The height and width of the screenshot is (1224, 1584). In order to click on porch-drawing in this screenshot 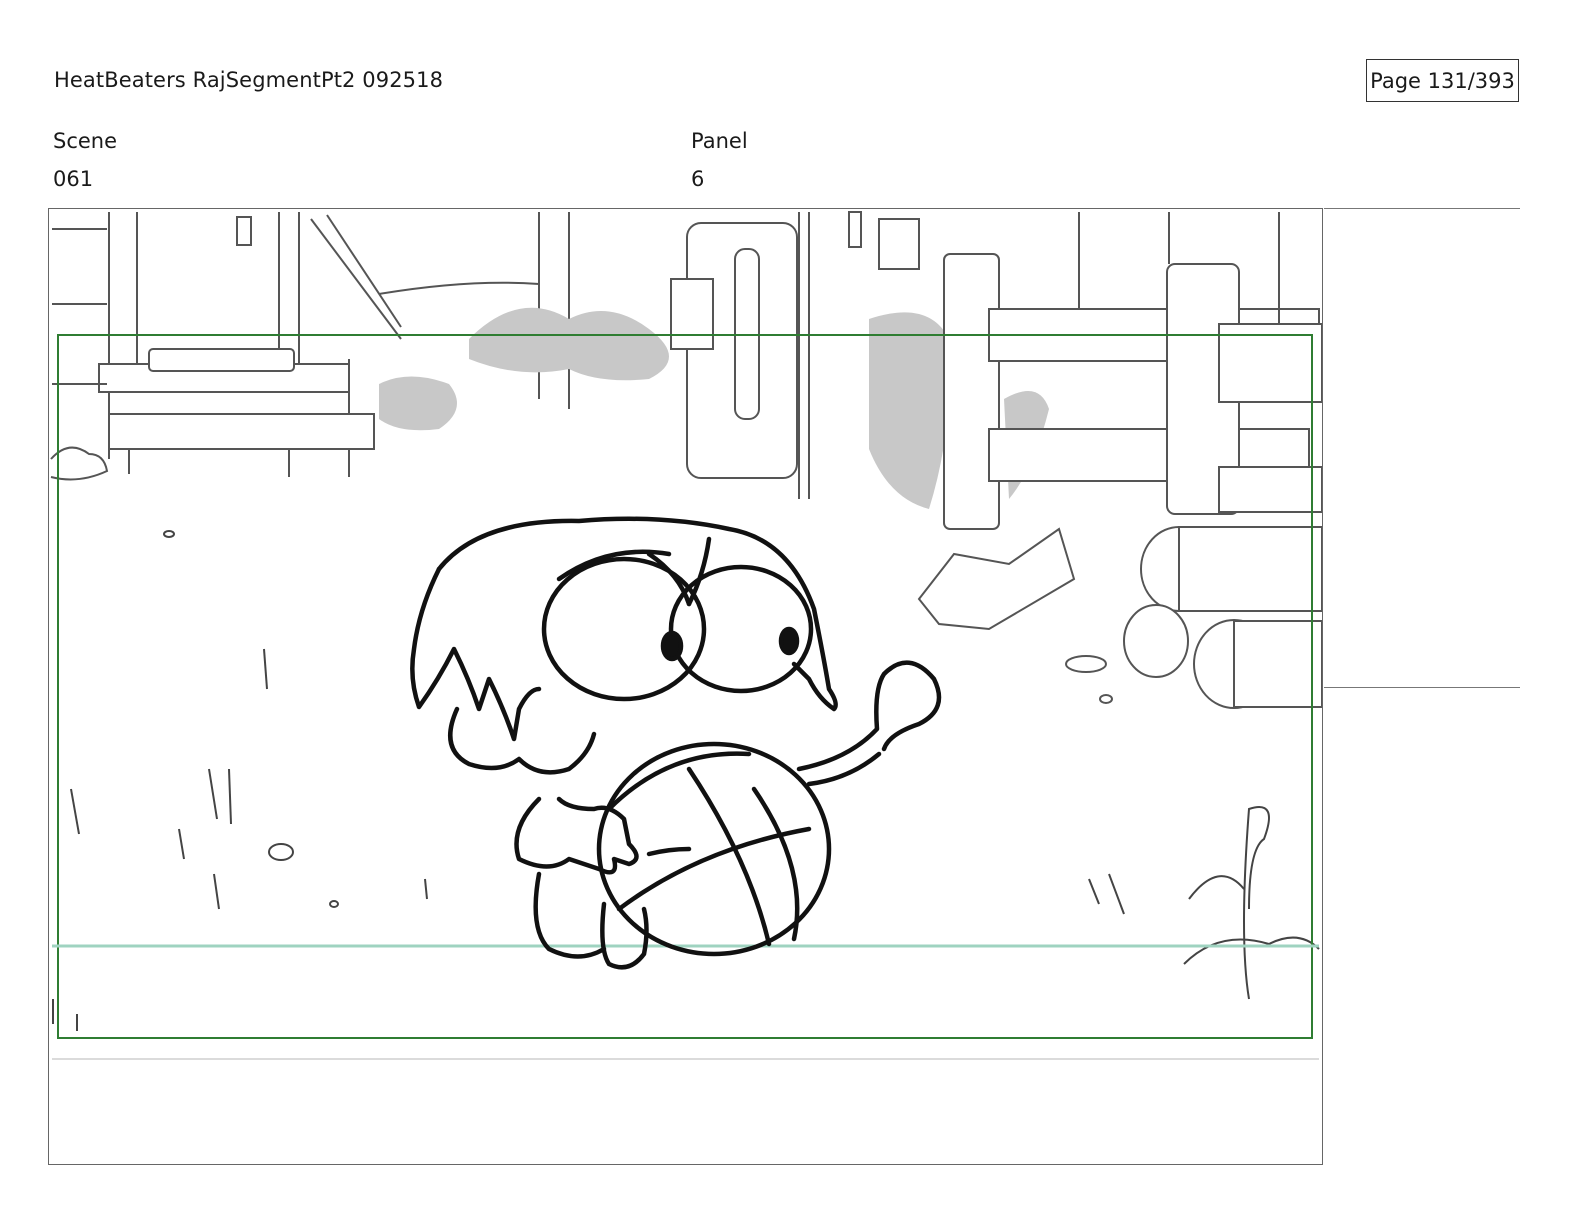, I will do `click(226, 346)`.